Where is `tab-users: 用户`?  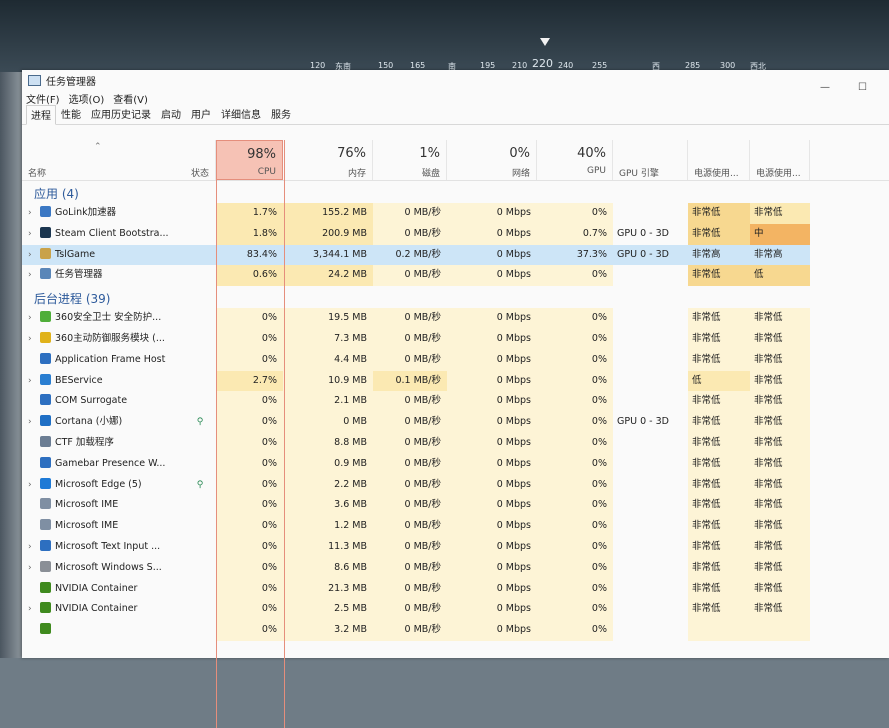
tab-users: 用户 is located at coordinates (201, 114).